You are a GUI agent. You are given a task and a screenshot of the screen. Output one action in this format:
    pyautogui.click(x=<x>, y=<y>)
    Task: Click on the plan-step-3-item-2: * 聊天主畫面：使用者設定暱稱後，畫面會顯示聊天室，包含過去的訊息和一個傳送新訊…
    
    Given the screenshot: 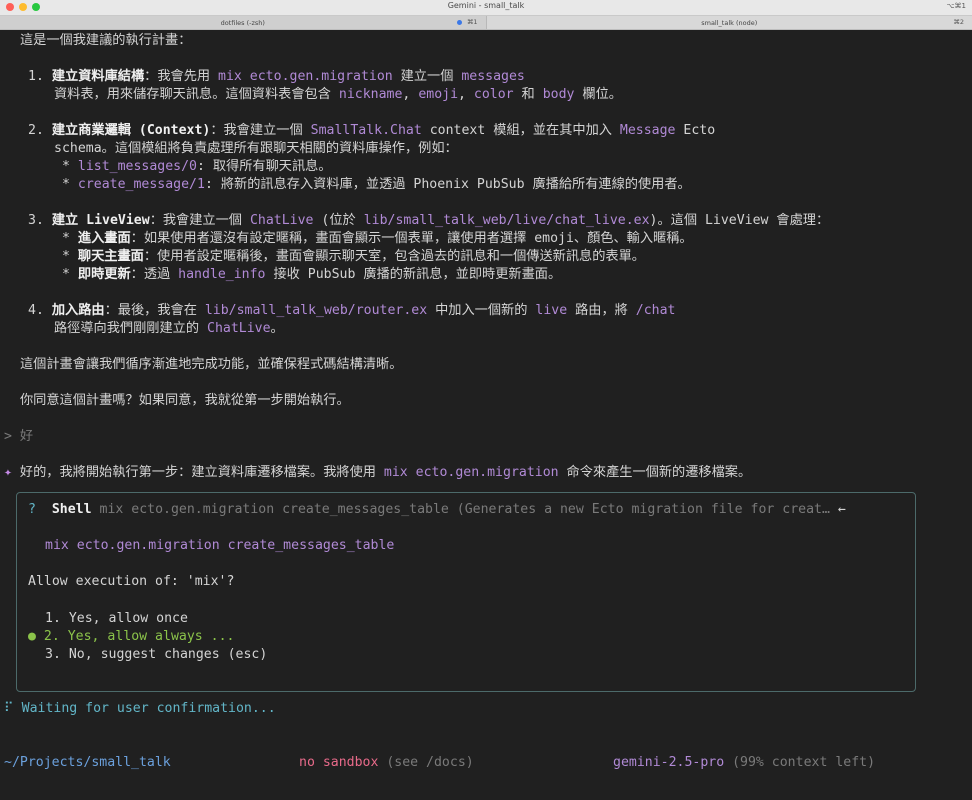 What is the action you would take?
    pyautogui.click(x=353, y=256)
    